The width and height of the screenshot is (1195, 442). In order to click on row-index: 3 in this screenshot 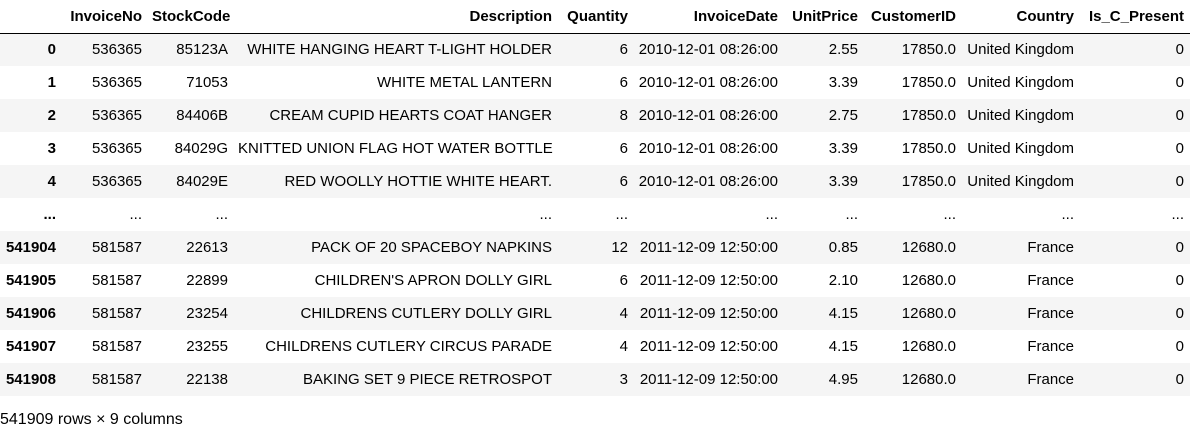, I will do `click(51, 148)`.